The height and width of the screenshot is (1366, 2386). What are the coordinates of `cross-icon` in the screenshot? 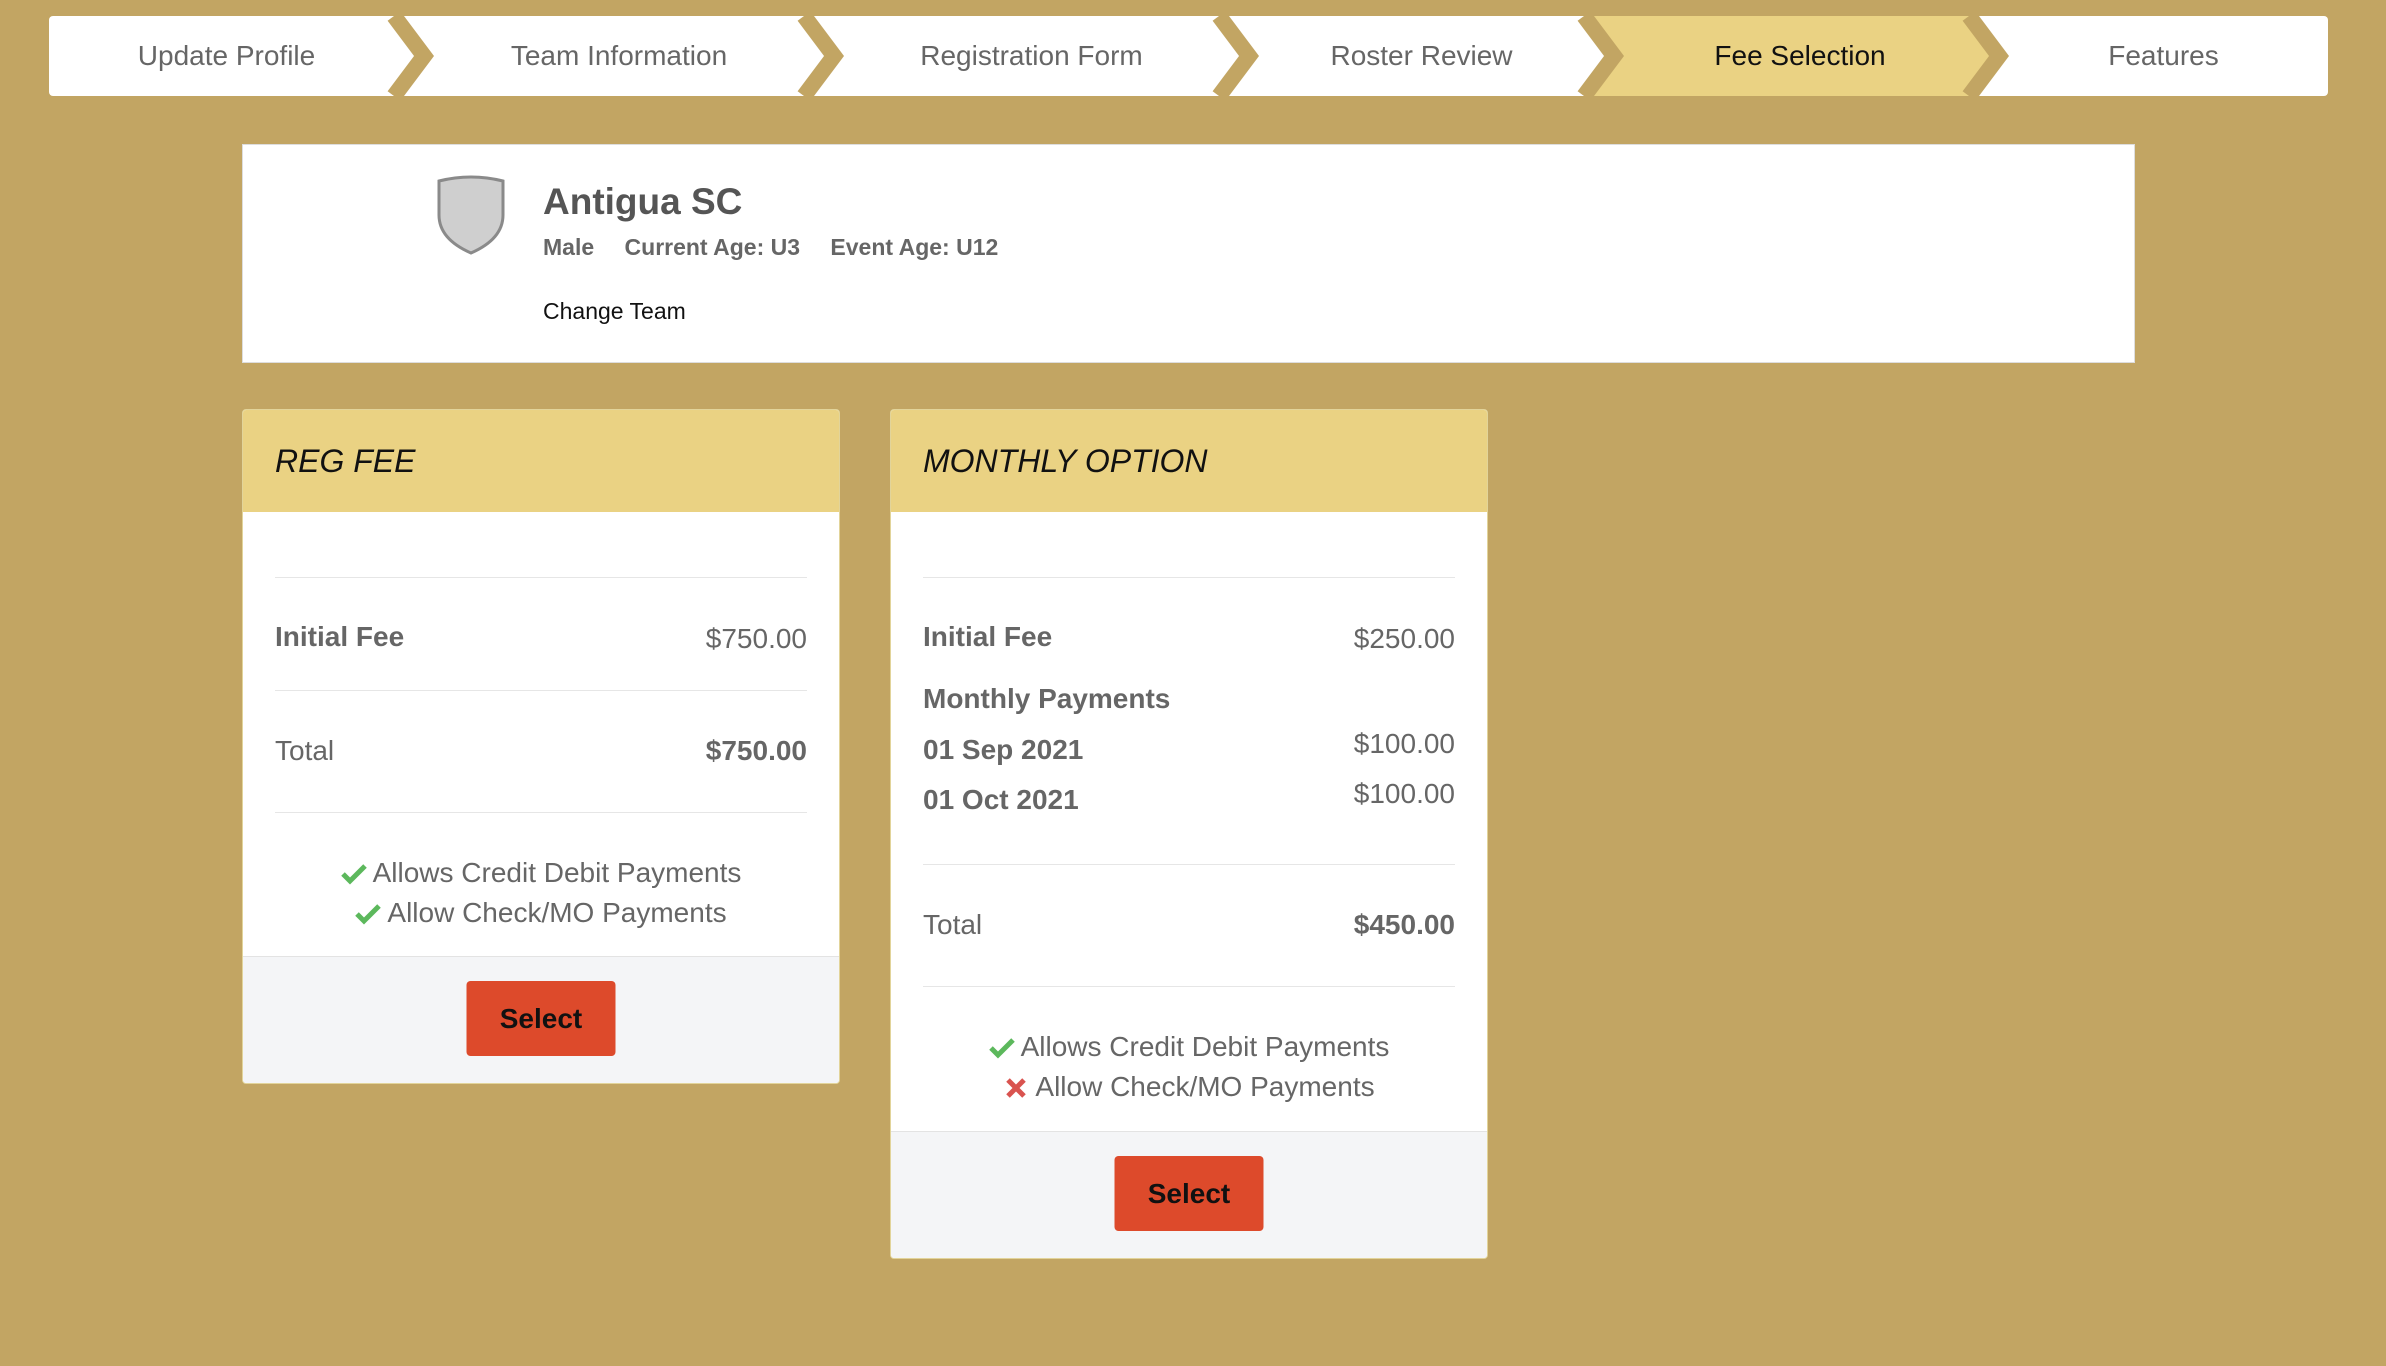 It's located at (1016, 1088).